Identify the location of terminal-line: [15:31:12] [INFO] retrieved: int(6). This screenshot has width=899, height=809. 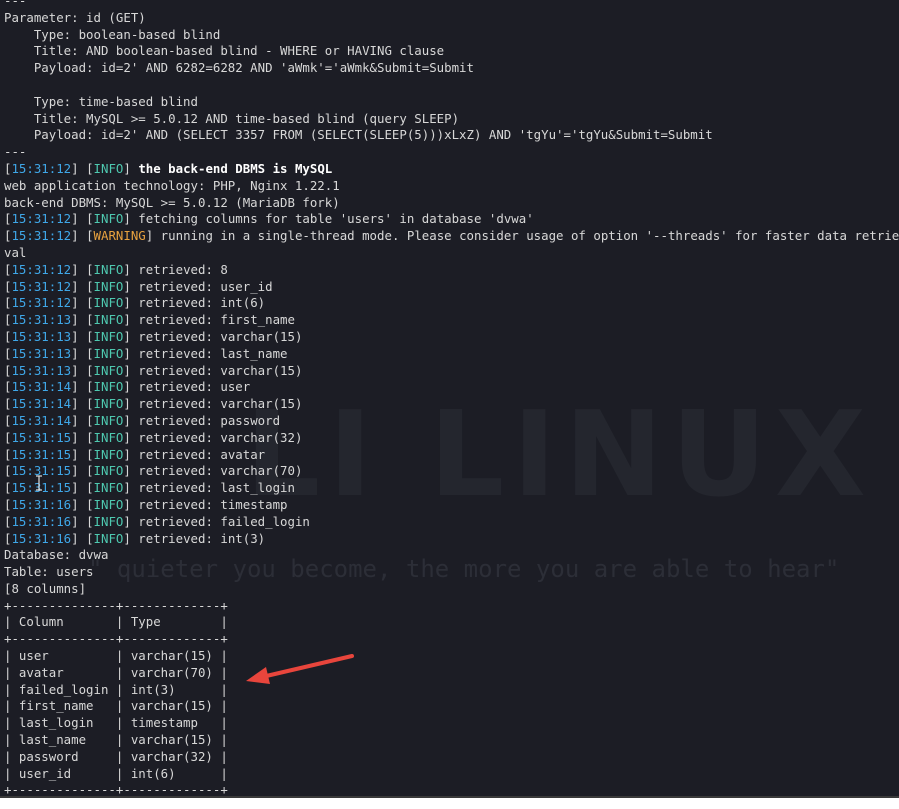
(451, 303).